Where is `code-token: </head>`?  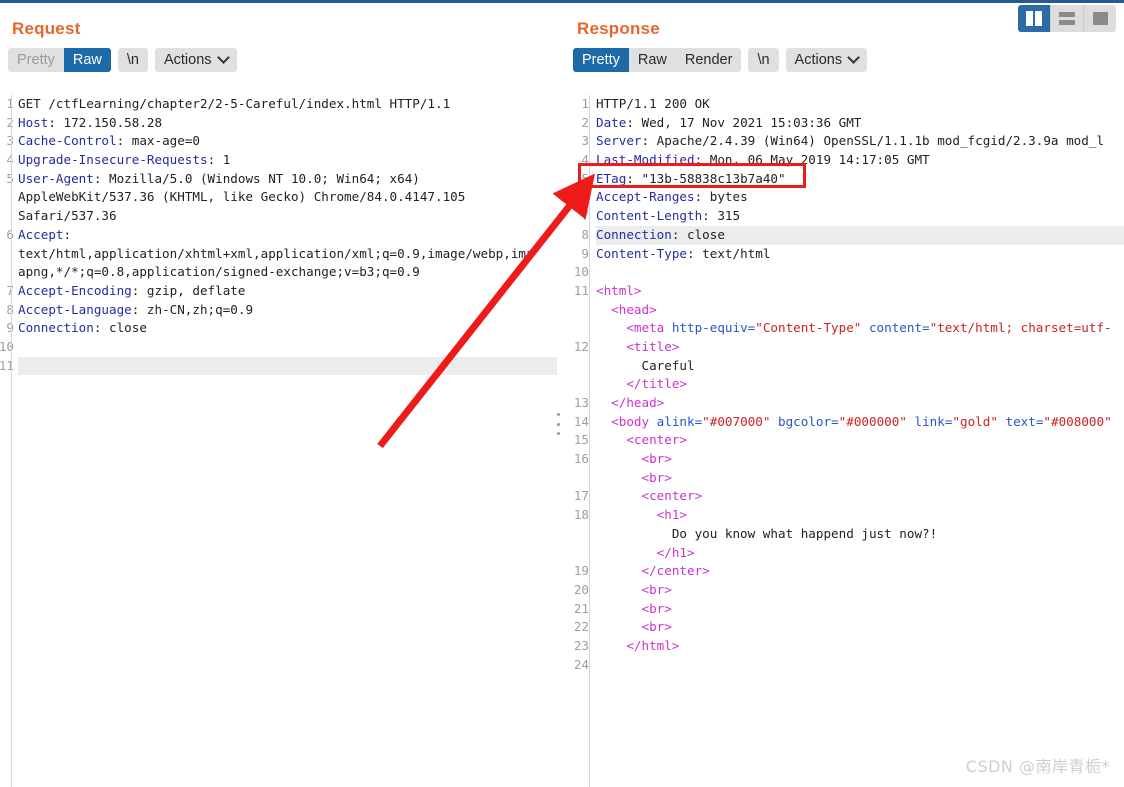 code-token: </head> is located at coordinates (630, 402).